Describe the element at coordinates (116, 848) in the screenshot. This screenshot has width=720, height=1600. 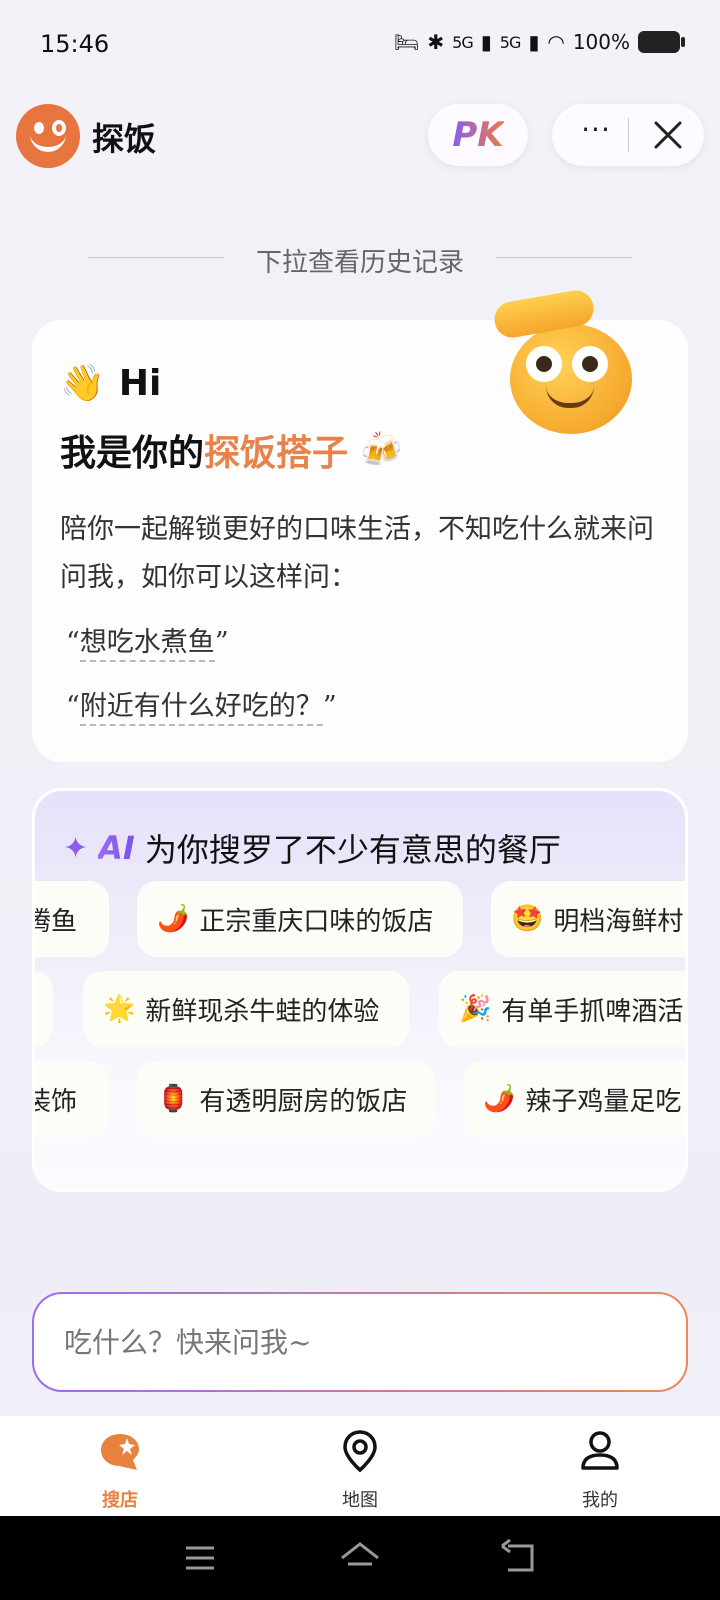
I see `ai-label: AI` at that location.